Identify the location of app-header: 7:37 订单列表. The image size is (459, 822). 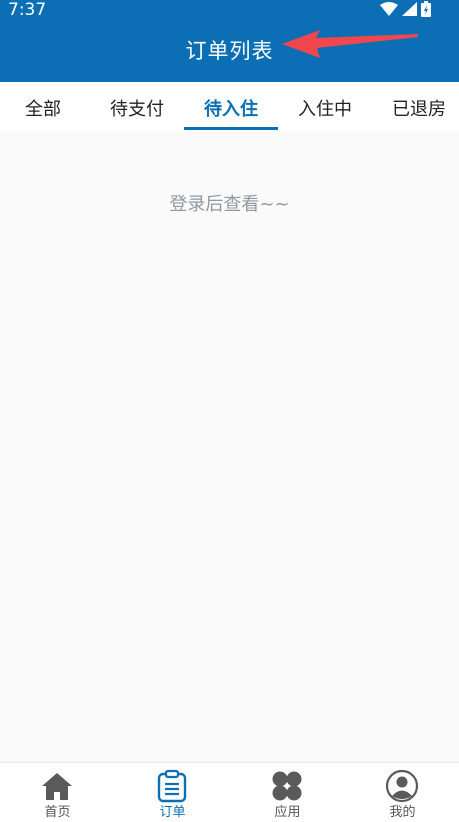
(229, 41).